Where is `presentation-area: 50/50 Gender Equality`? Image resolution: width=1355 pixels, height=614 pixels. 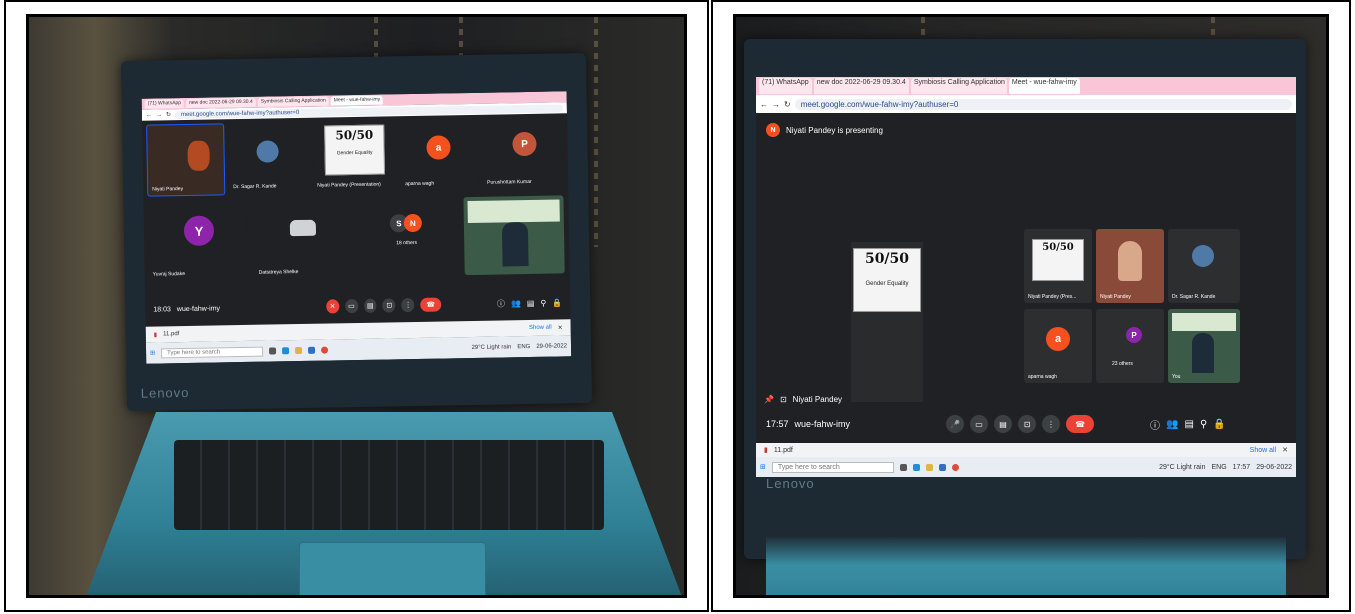
presentation-area: 50/50 Gender Equality is located at coordinates (887, 322).